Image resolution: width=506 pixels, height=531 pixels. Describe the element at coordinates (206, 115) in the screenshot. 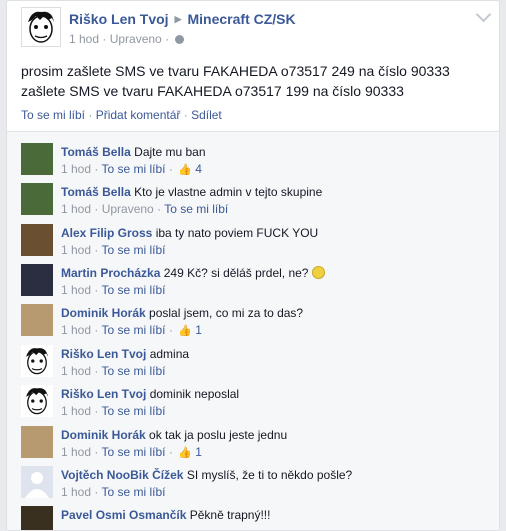

I see `share-button: Sdílet` at that location.